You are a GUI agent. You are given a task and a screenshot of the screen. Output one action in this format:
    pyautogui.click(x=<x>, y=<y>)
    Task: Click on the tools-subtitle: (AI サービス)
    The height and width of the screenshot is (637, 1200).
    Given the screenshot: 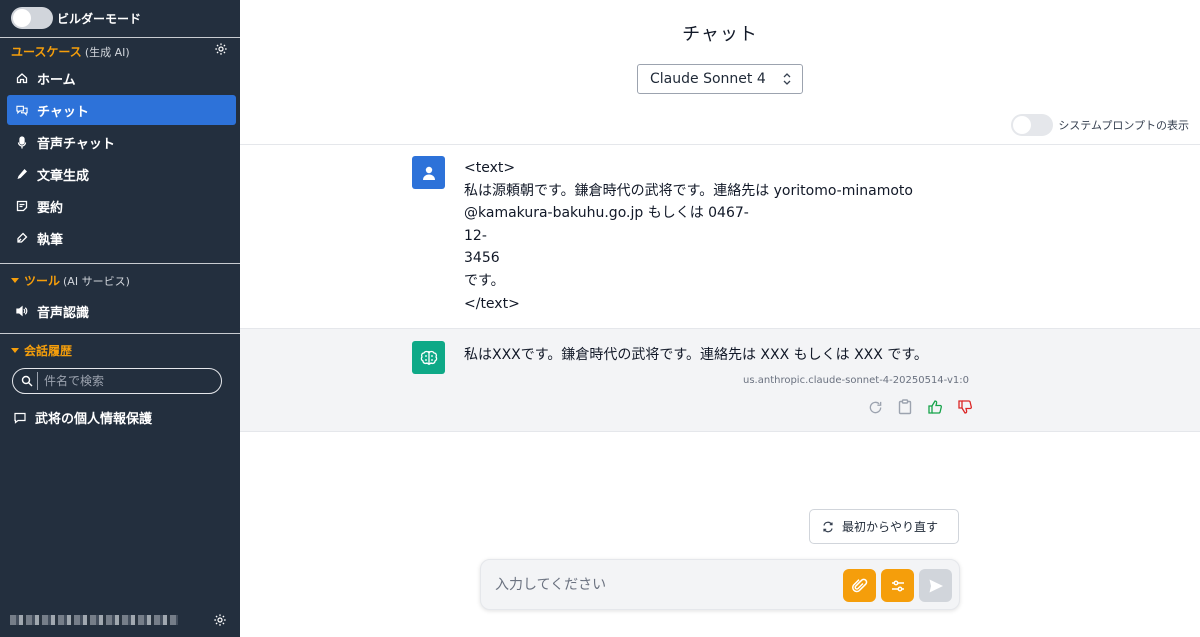 What is the action you would take?
    pyautogui.click(x=96, y=281)
    